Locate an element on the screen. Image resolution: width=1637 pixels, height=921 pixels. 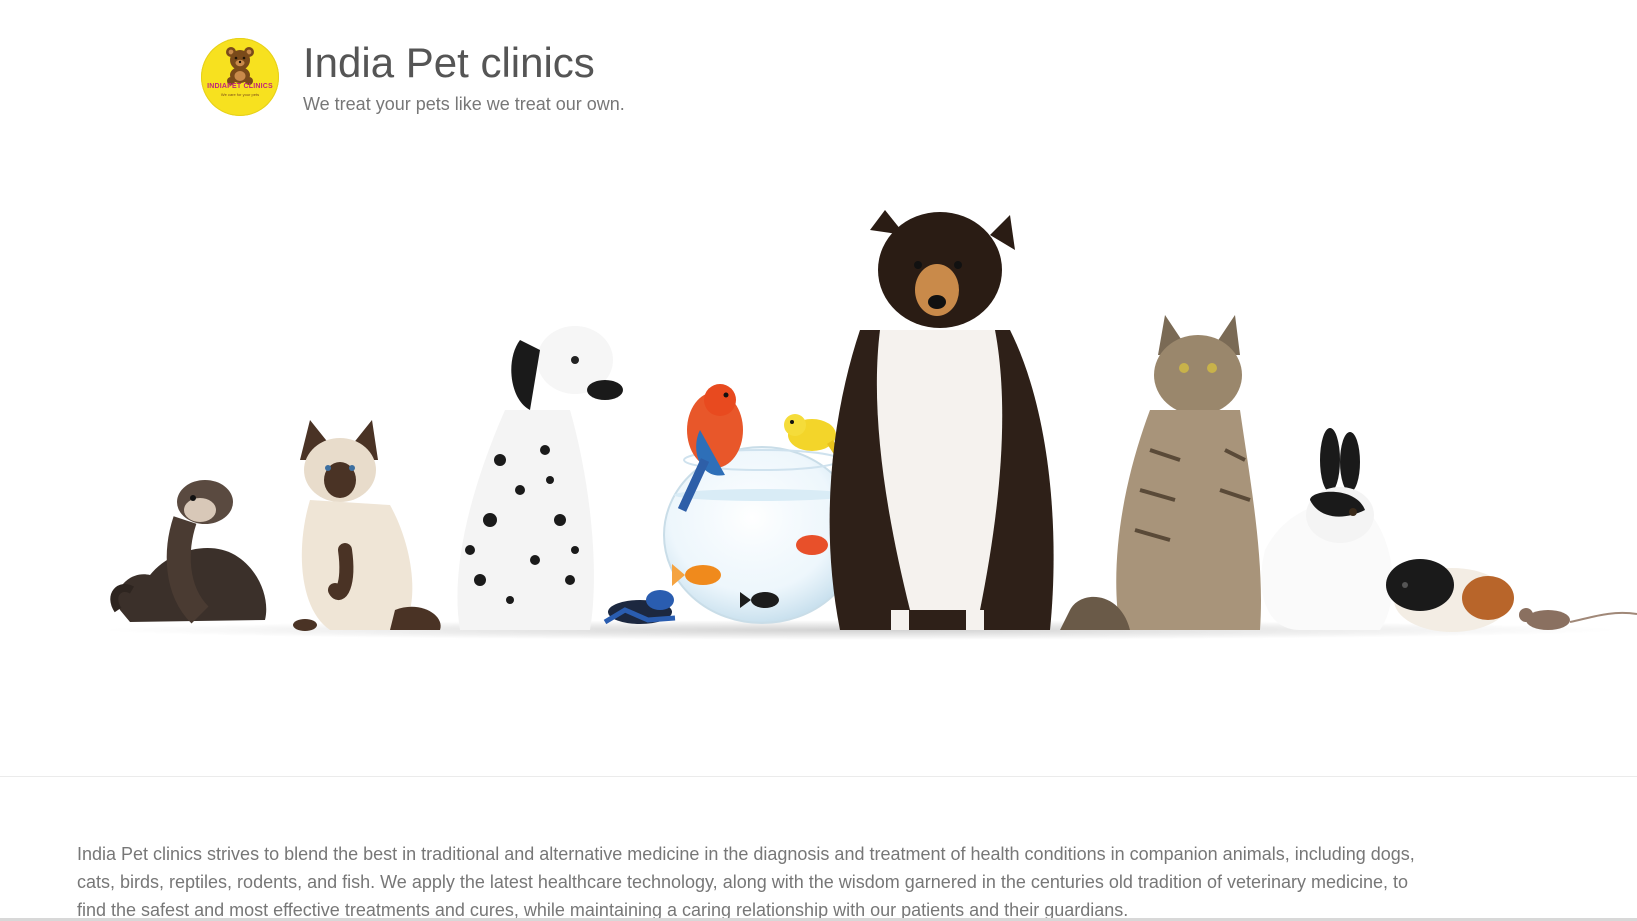
dalmatian-animal is located at coordinates (540, 478).